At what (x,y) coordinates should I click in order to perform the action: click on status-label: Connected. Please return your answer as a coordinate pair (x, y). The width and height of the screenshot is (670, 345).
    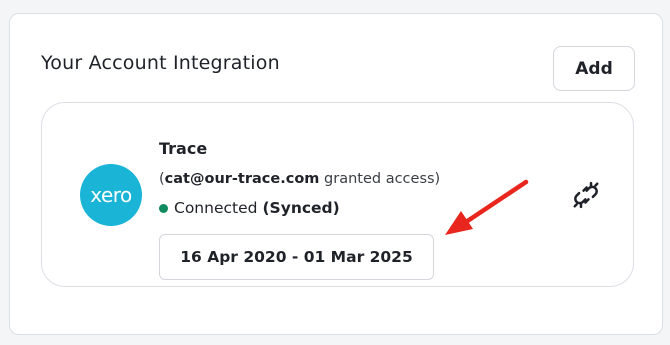
    Looking at the image, I should click on (216, 208).